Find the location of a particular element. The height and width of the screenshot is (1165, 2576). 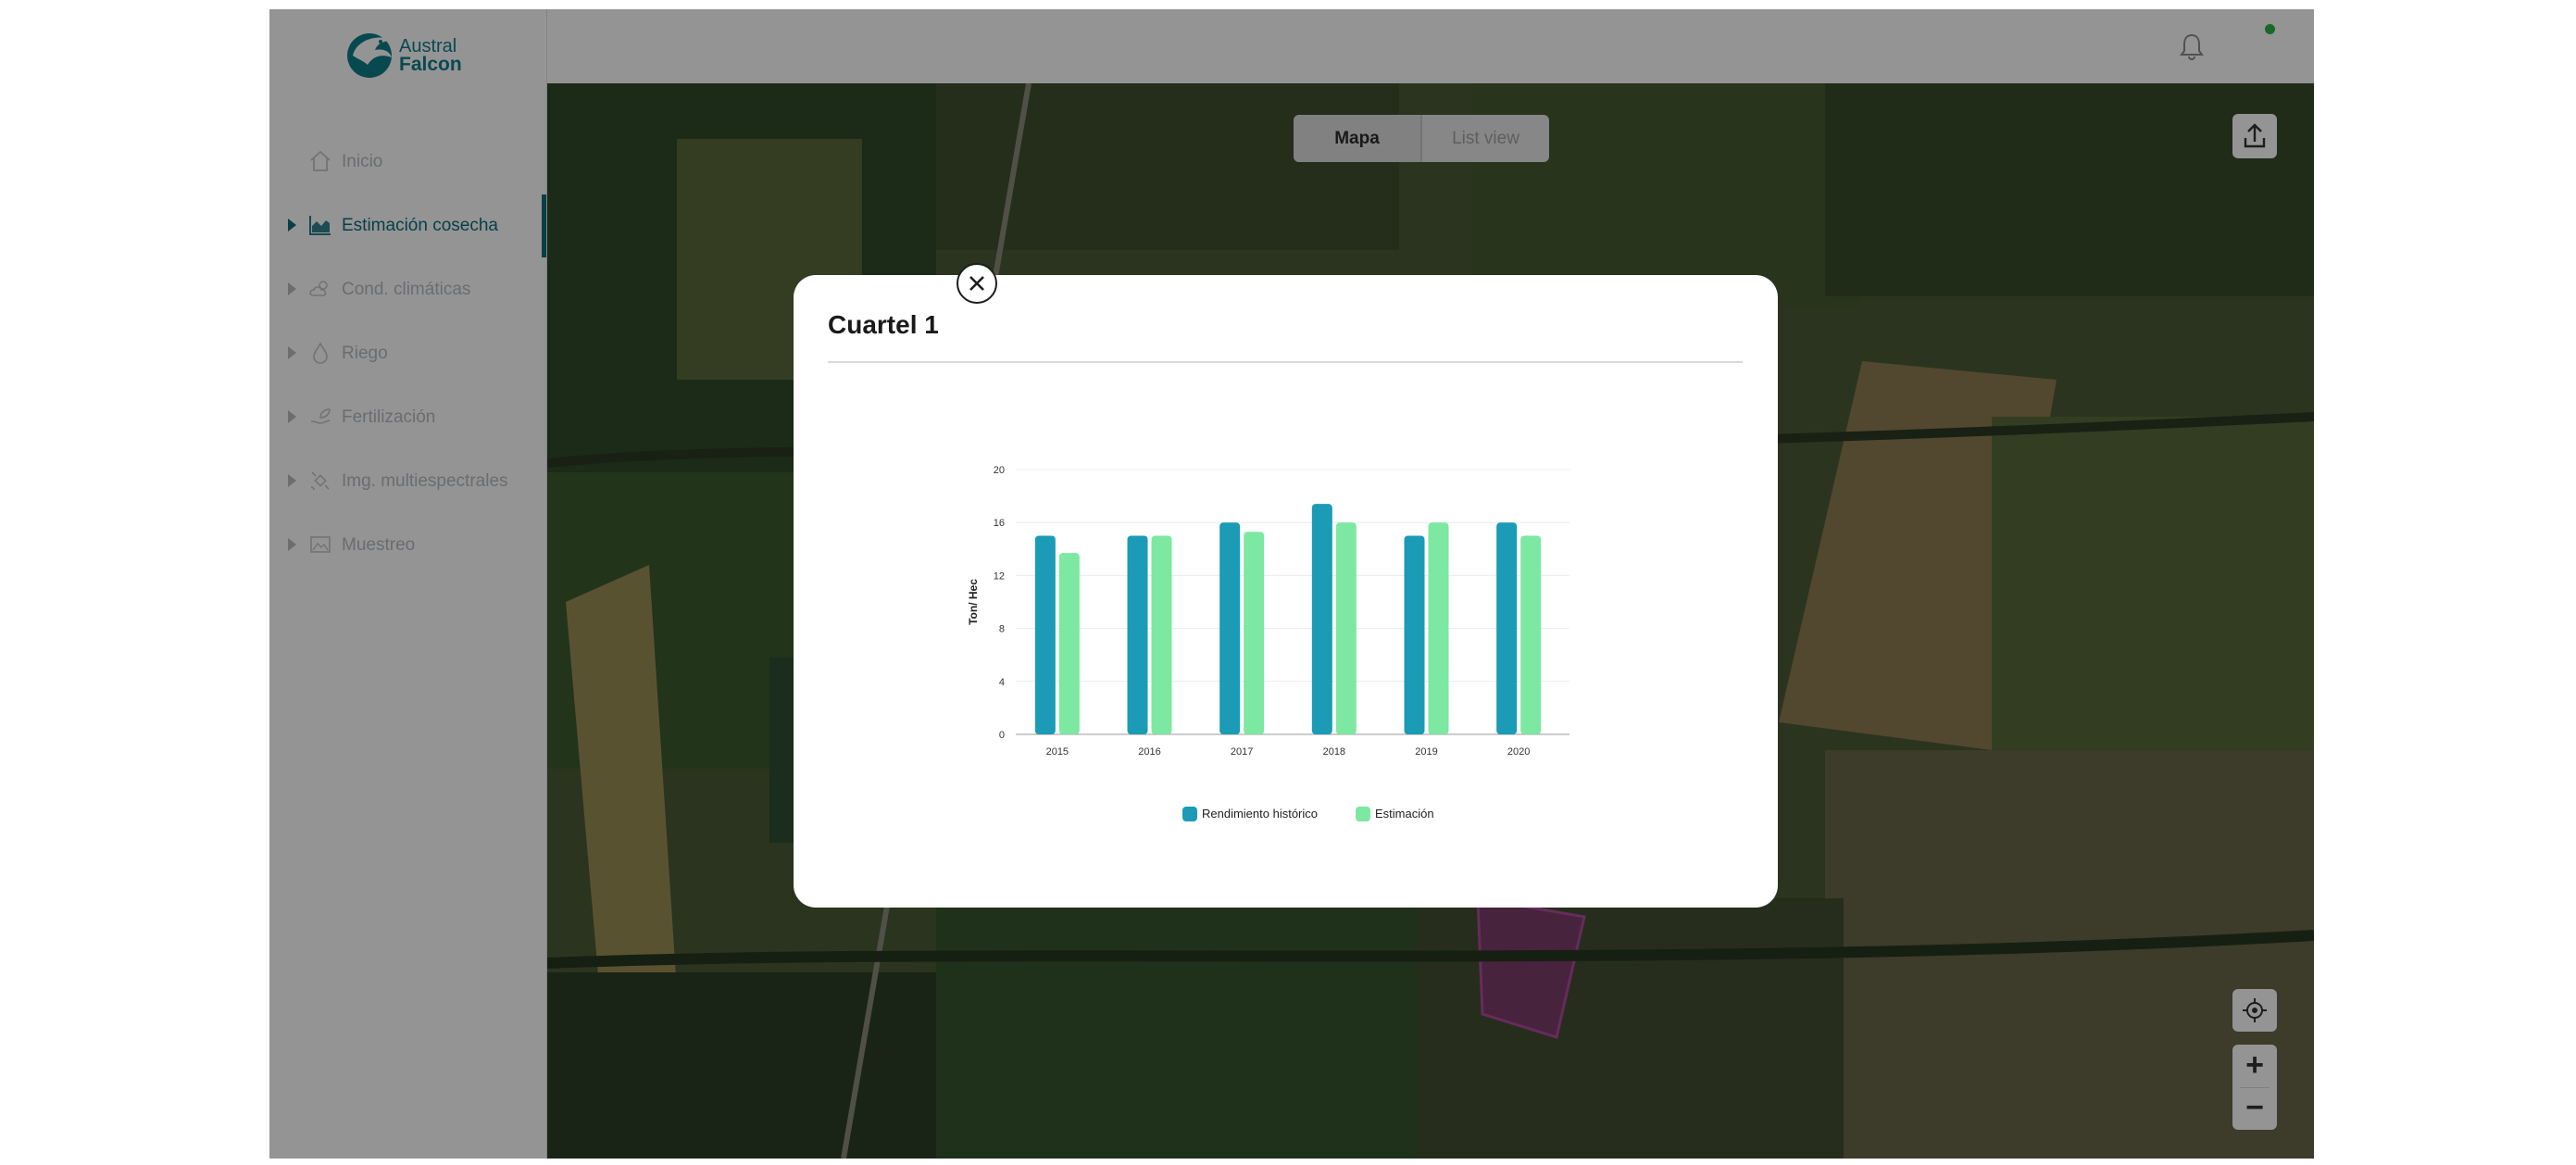

close-icon is located at coordinates (976, 283).